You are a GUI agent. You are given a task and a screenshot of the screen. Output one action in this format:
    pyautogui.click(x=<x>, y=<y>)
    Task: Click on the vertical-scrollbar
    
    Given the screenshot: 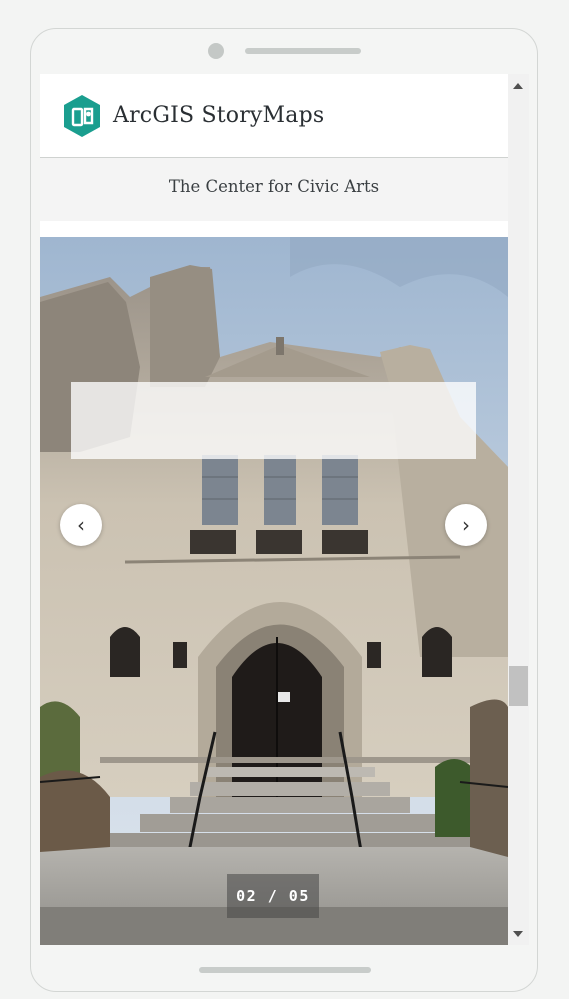 What is the action you would take?
    pyautogui.click(x=518, y=509)
    